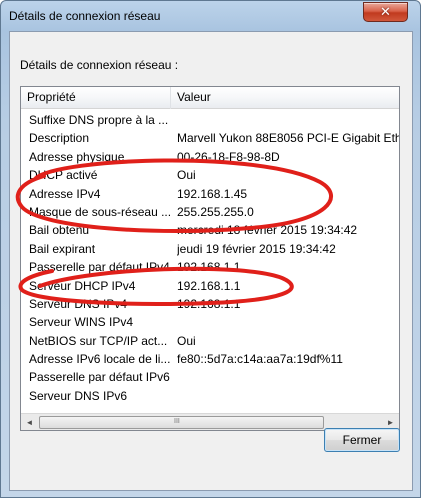  What do you see at coordinates (210, 341) in the screenshot?
I see `table-row: NetBIOS sur TCP/IP act... Oui` at bounding box center [210, 341].